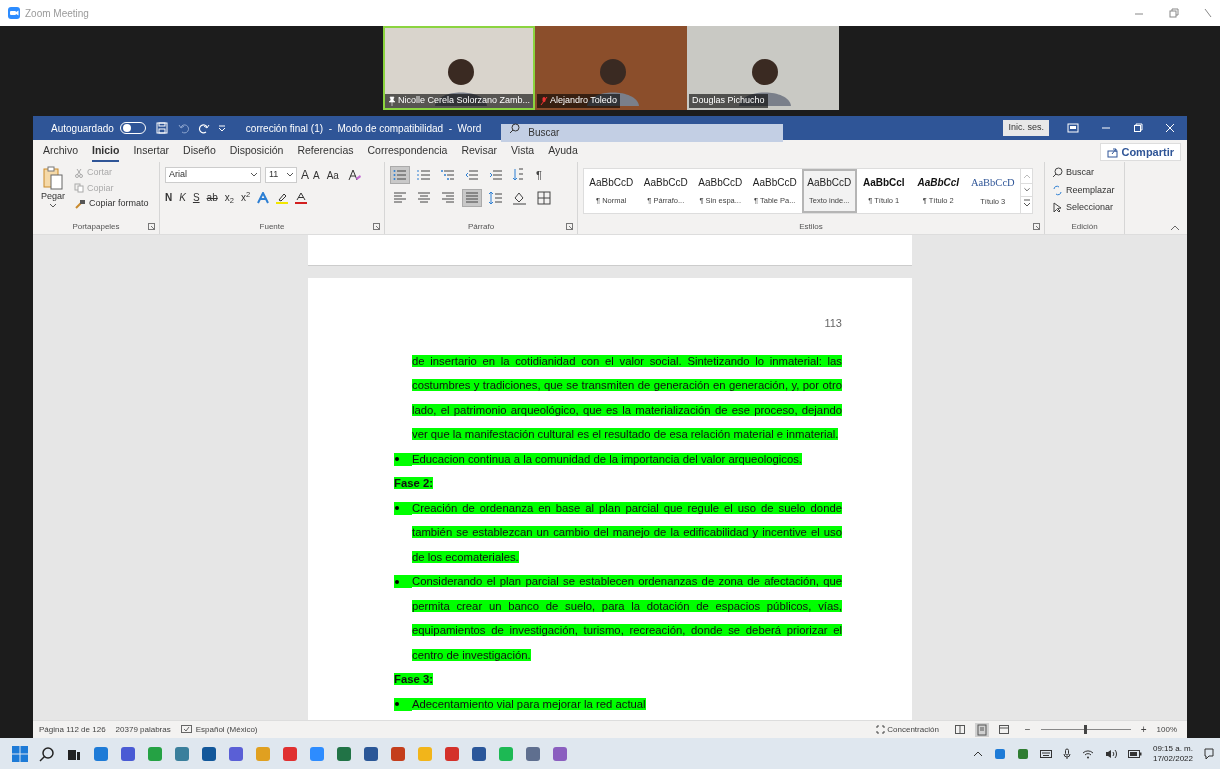 The height and width of the screenshot is (769, 1220). What do you see at coordinates (186, 729) in the screenshot?
I see `proofing-icon` at bounding box center [186, 729].